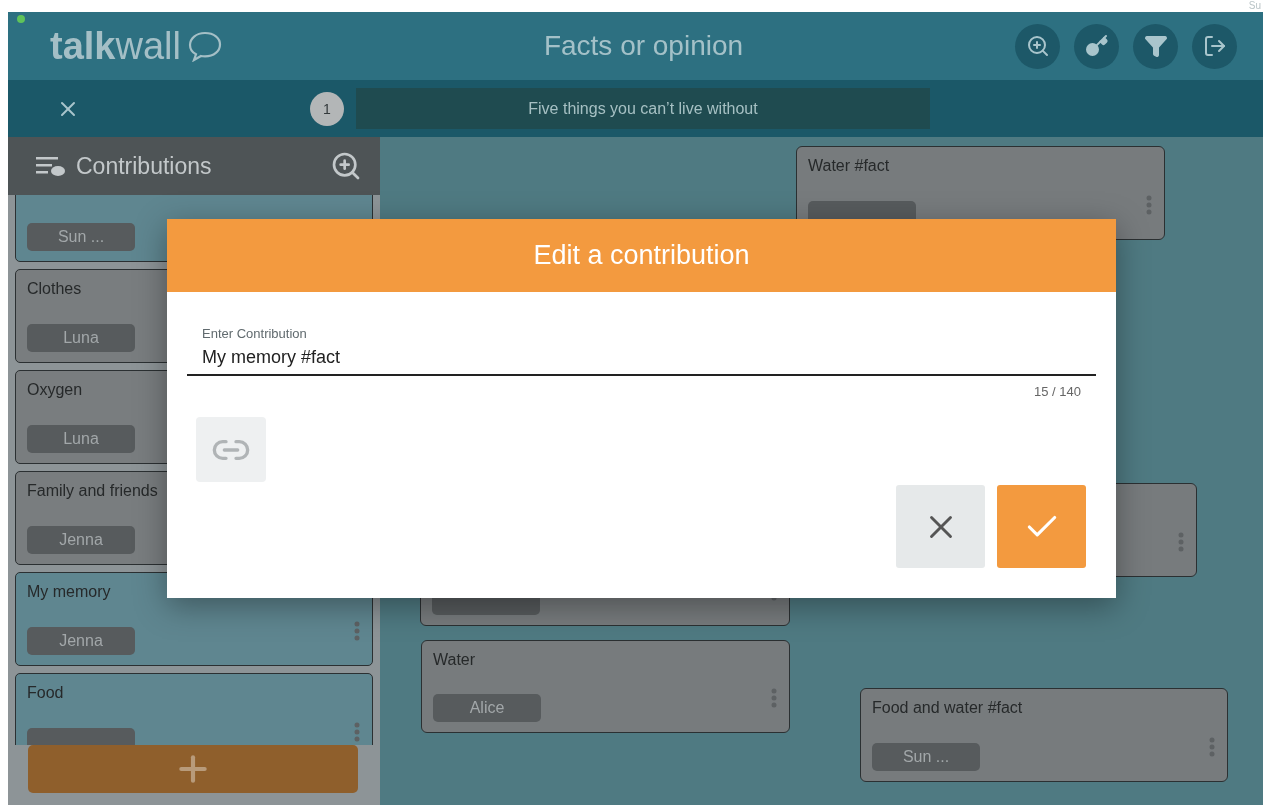 The height and width of the screenshot is (805, 1263). I want to click on confirm-button, so click(1041, 526).